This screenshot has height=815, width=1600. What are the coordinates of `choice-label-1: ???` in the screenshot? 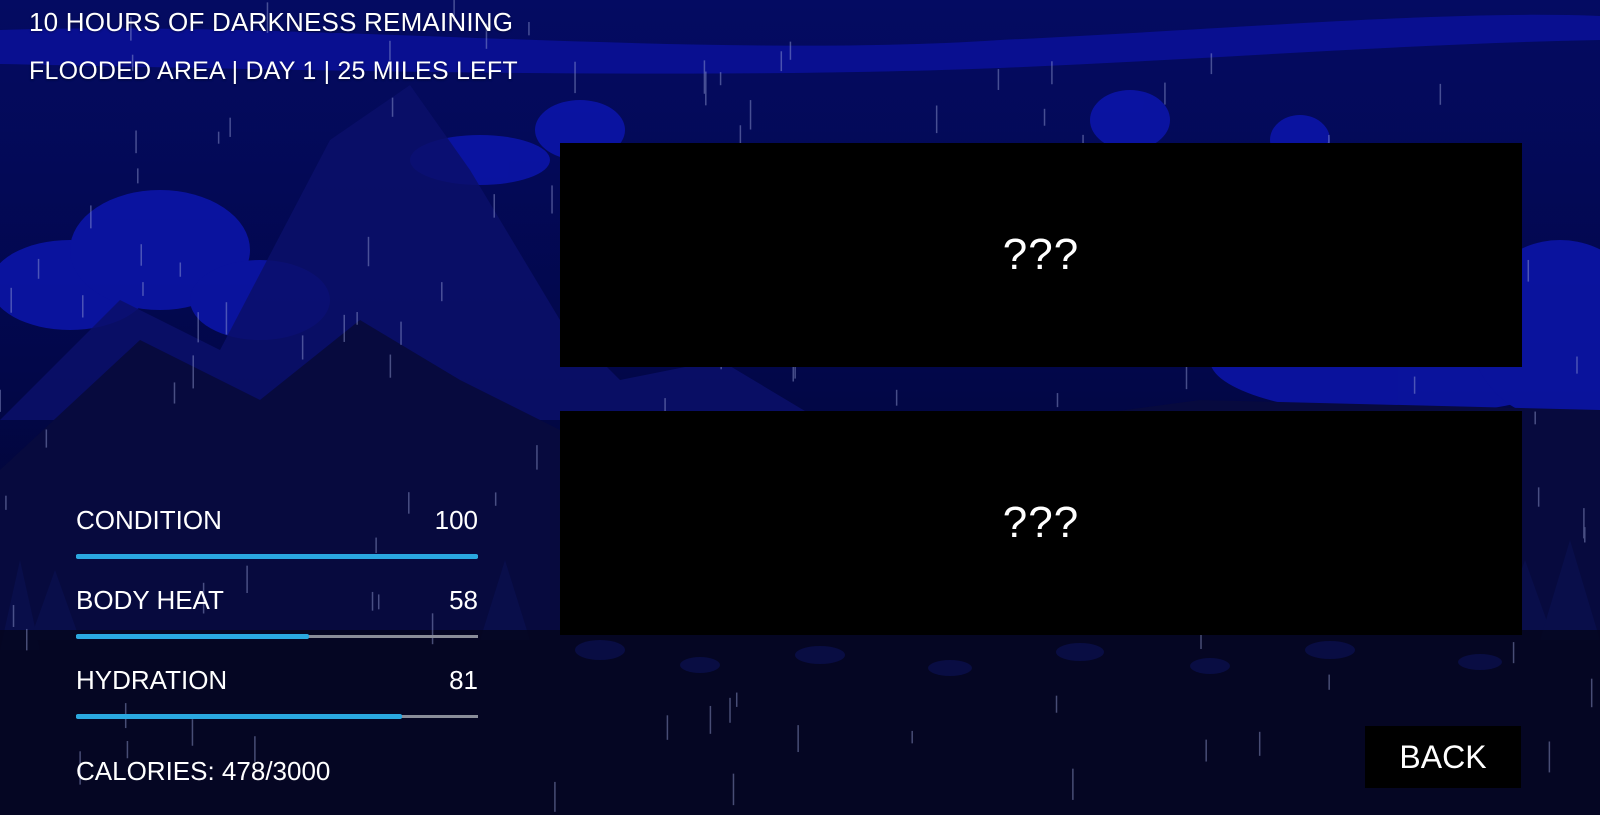 It's located at (1041, 254).